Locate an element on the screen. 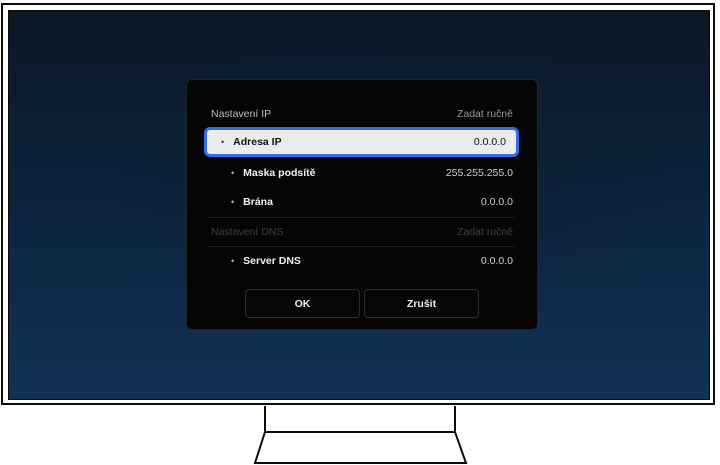  ip-address-row: • Adresa IP 0.0.0.0 is located at coordinates (361, 142).